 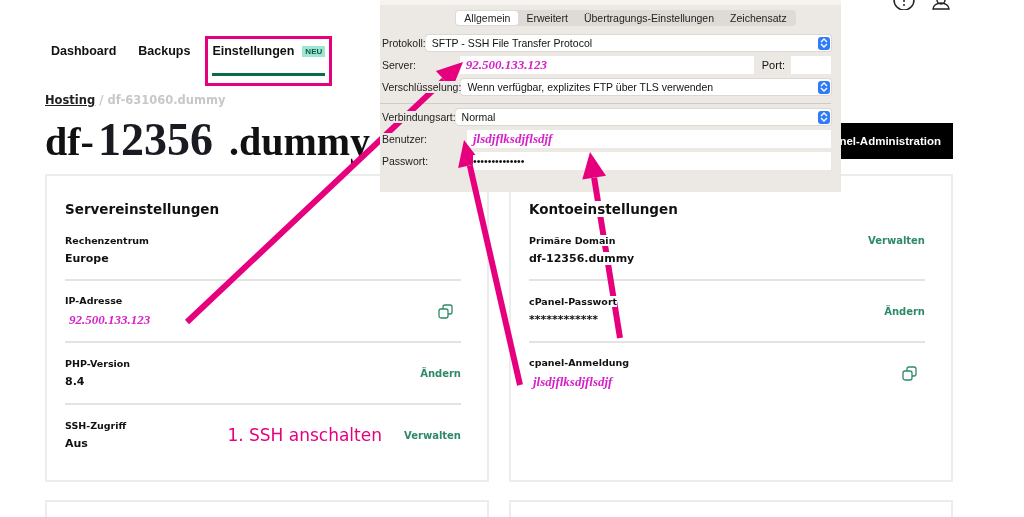 I want to click on field-label: Benutzer:, so click(x=403, y=139).